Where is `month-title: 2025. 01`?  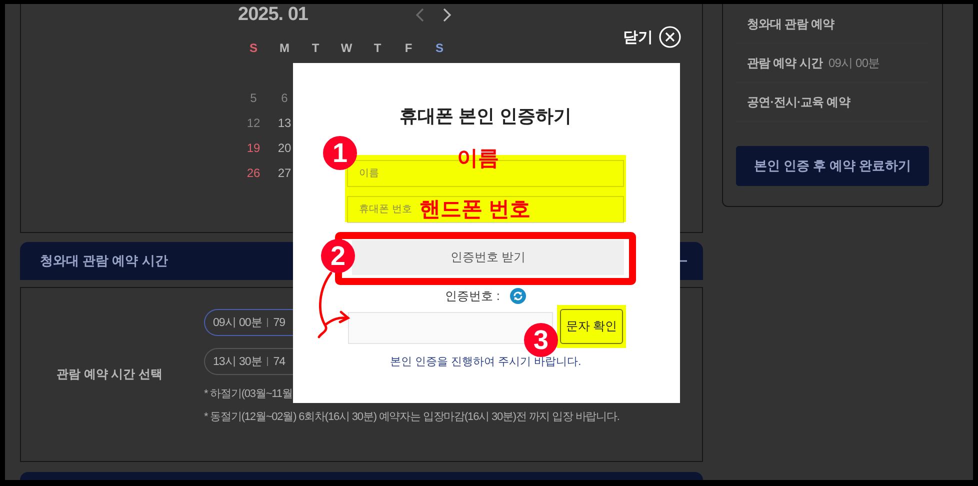 month-title: 2025. 01 is located at coordinates (273, 15).